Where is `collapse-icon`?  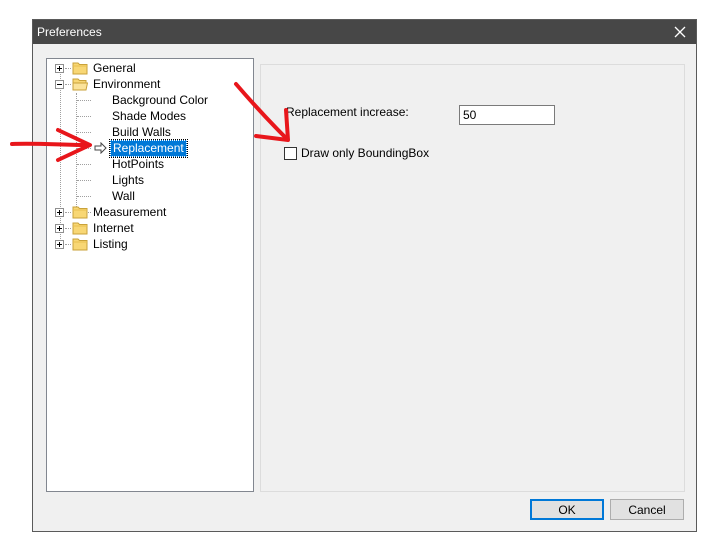 collapse-icon is located at coordinates (59, 84).